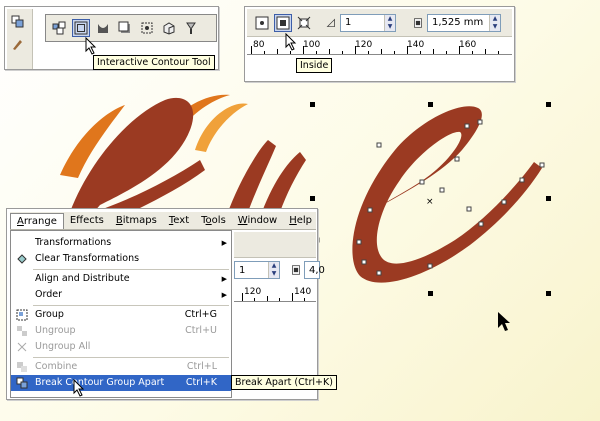  Describe the element at coordinates (121, 331) in the screenshot. I see `menu-item-ungroup: Ungroup Ctrl+U` at that location.